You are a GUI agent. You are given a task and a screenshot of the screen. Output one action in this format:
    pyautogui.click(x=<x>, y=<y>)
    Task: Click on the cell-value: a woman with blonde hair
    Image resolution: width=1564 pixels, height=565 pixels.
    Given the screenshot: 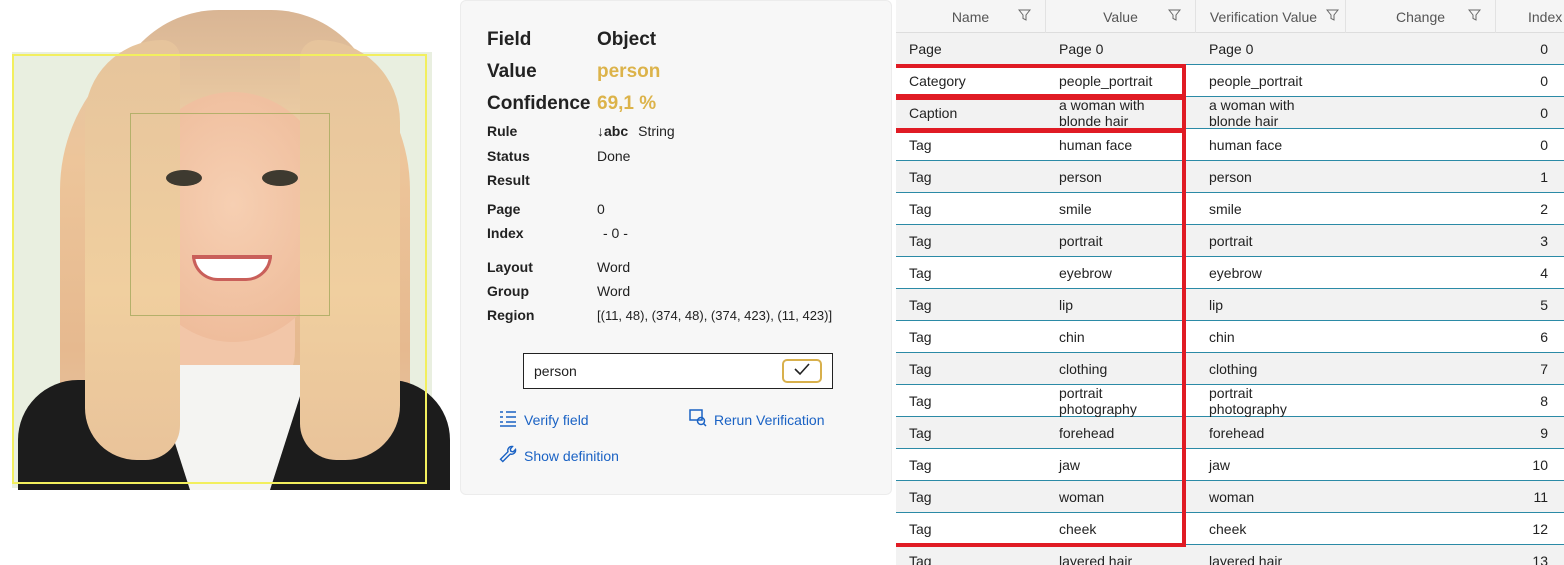 What is the action you would take?
    pyautogui.click(x=1102, y=112)
    